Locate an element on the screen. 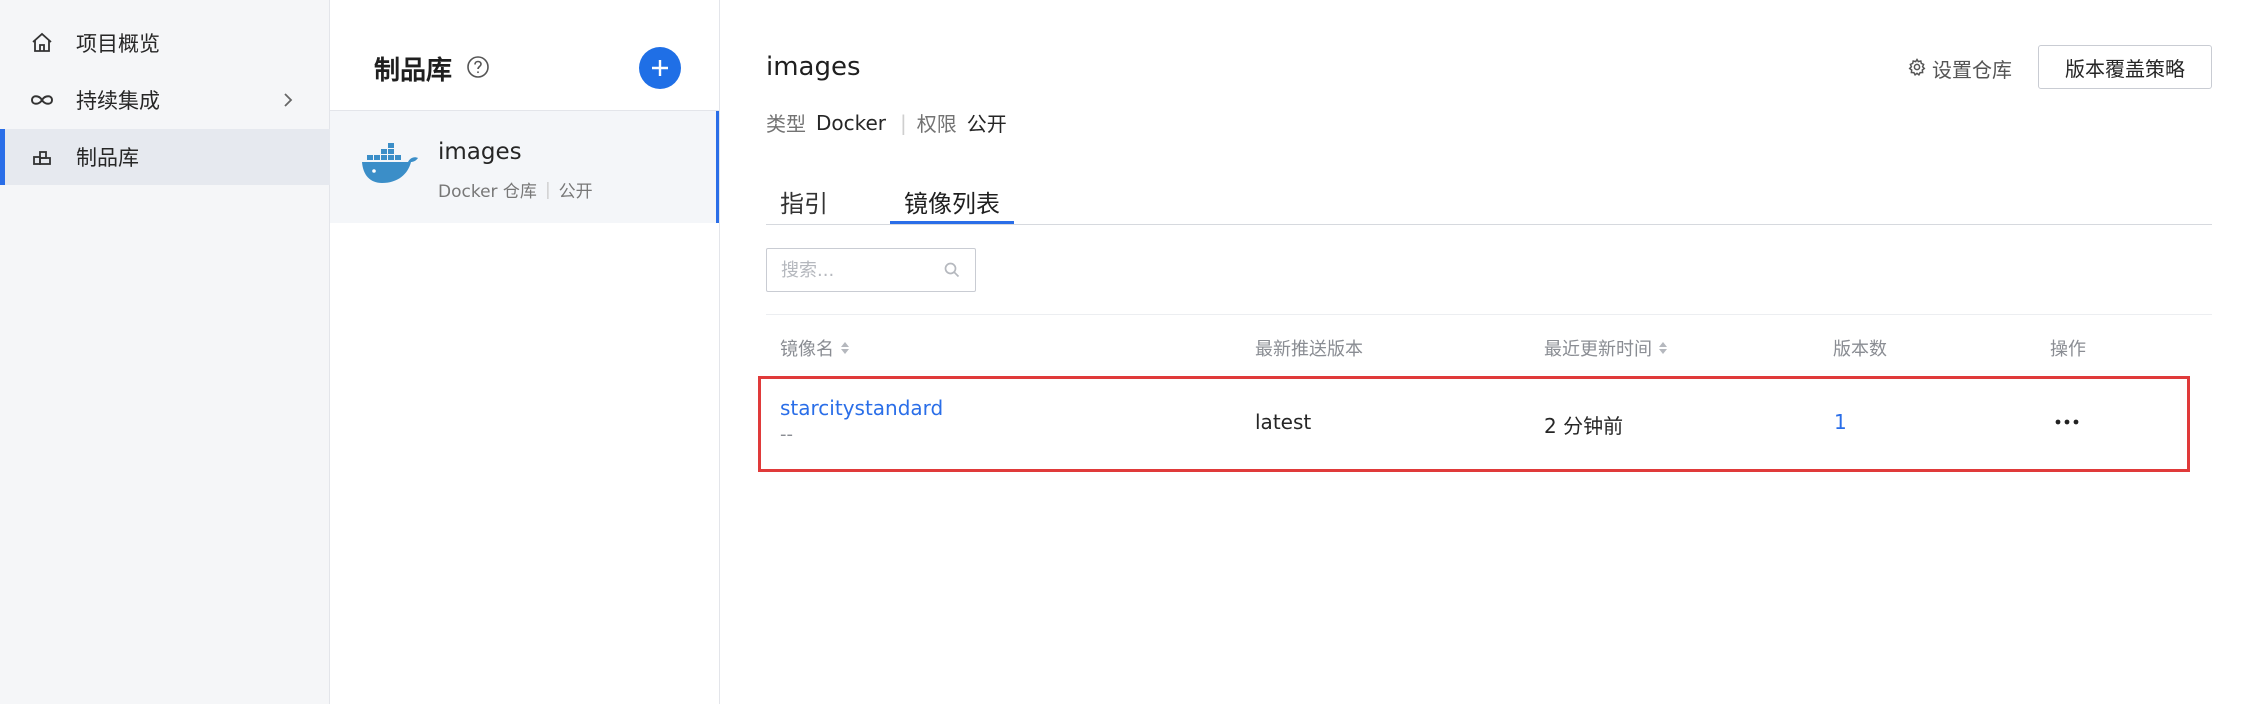 The width and height of the screenshot is (2256, 704). repo-meta: Docker 仓库 | 公开 is located at coordinates (515, 190).